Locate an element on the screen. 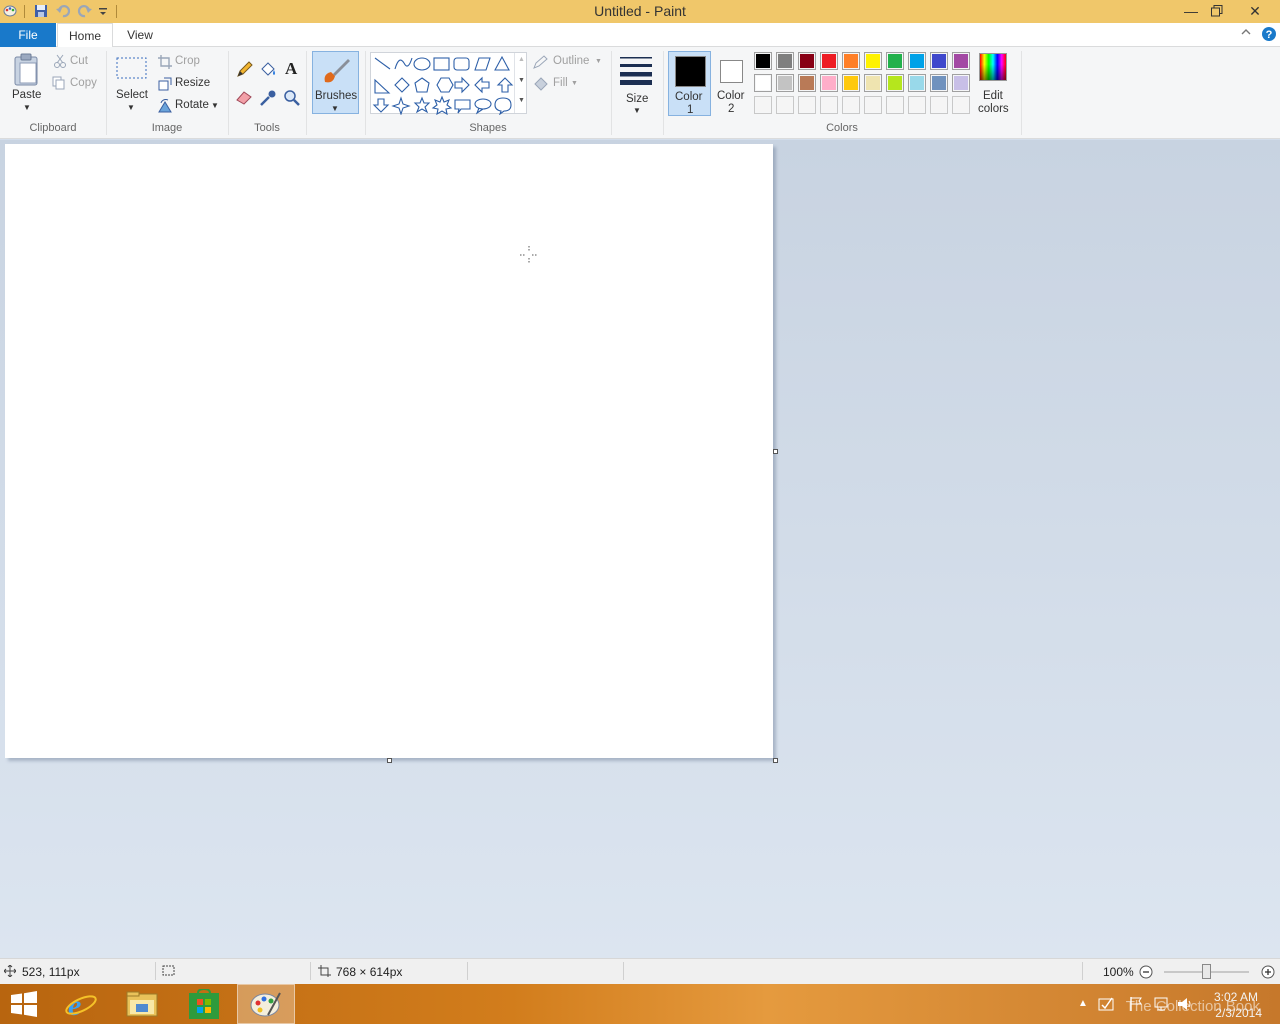 The width and height of the screenshot is (1280, 1024). paste-dropdown-icon: ▼ is located at coordinates (27, 107).